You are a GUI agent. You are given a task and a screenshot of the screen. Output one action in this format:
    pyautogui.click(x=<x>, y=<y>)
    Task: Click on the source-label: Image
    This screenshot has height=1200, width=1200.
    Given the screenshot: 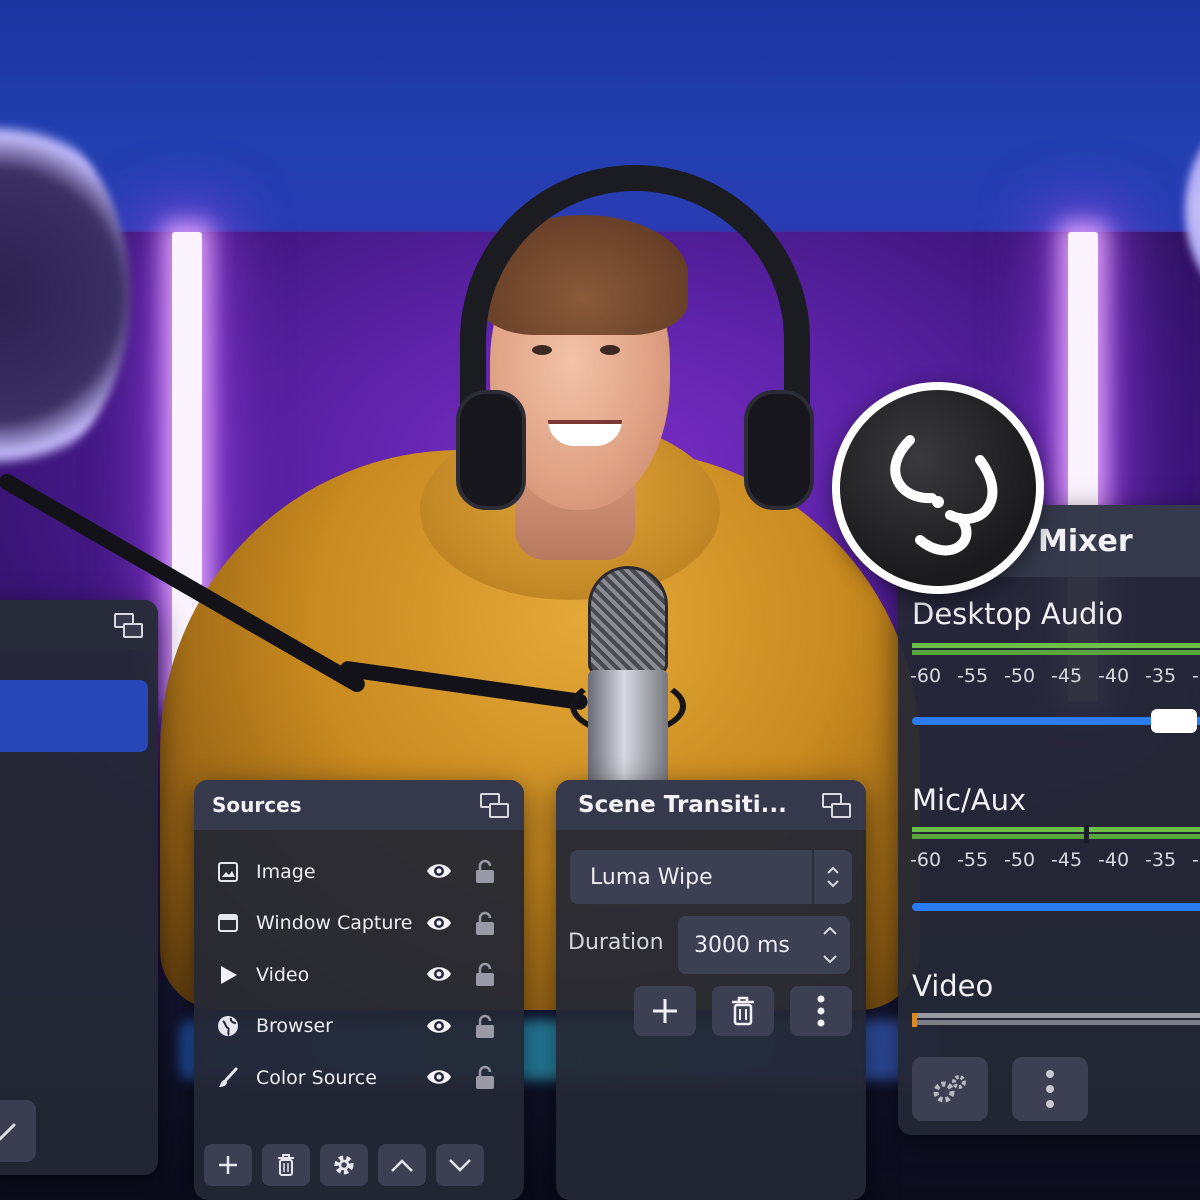 What is the action you would take?
    pyautogui.click(x=286, y=871)
    